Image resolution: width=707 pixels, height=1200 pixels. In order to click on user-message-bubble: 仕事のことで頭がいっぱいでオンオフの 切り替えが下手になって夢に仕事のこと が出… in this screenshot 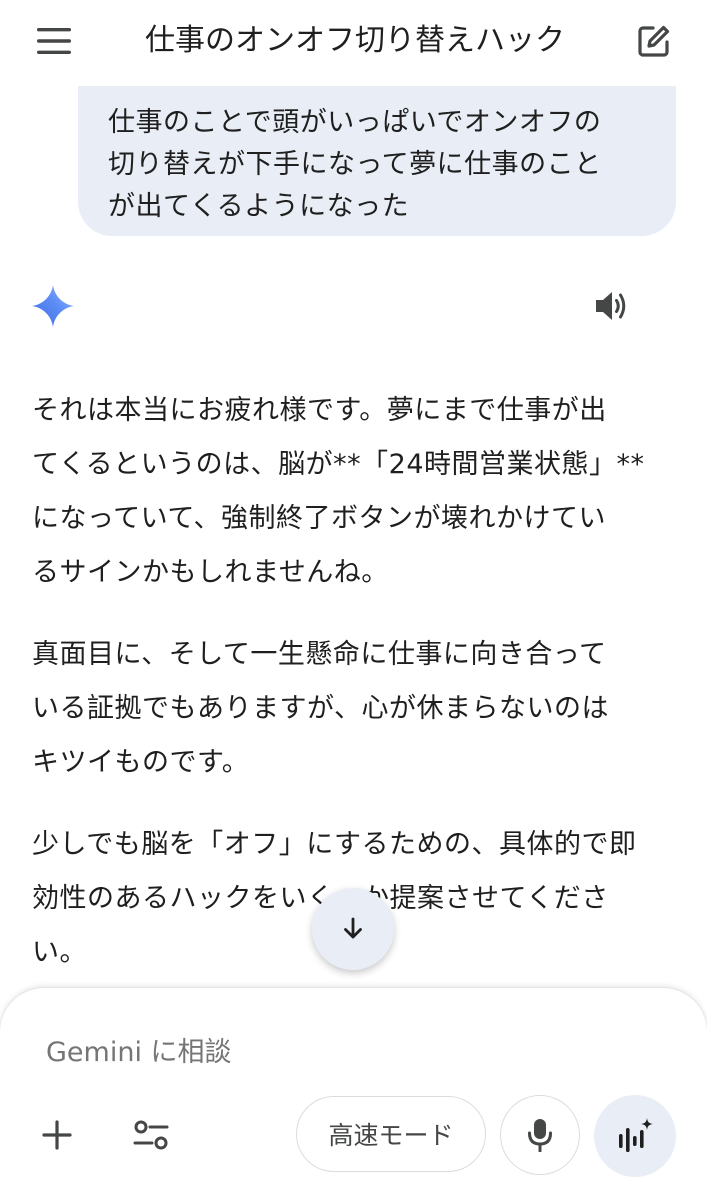, I will do `click(377, 161)`.